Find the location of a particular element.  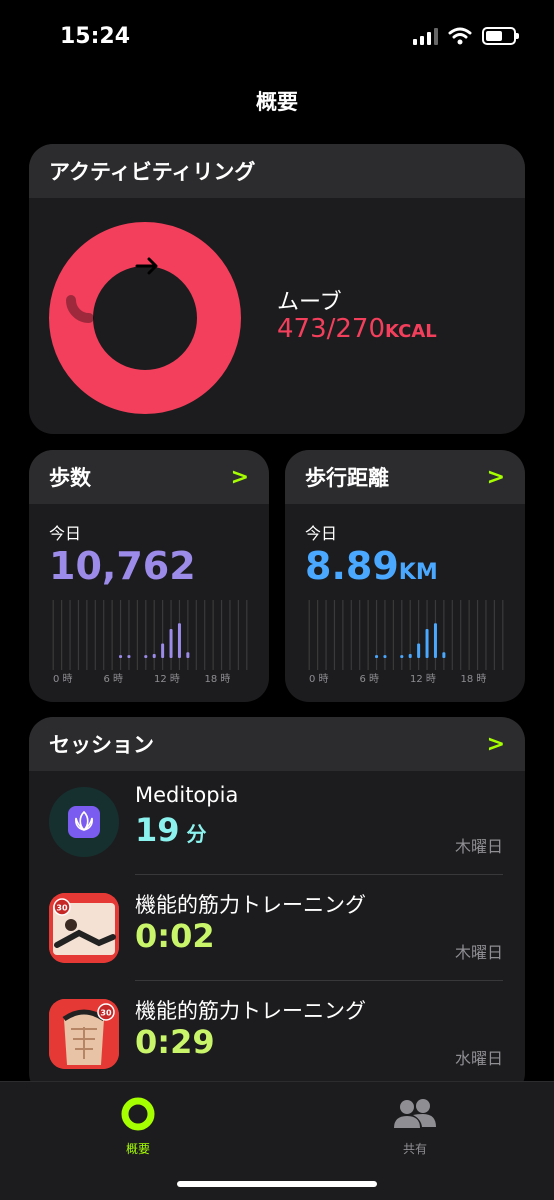

steps-card-title: 歩数 is located at coordinates (70, 478).